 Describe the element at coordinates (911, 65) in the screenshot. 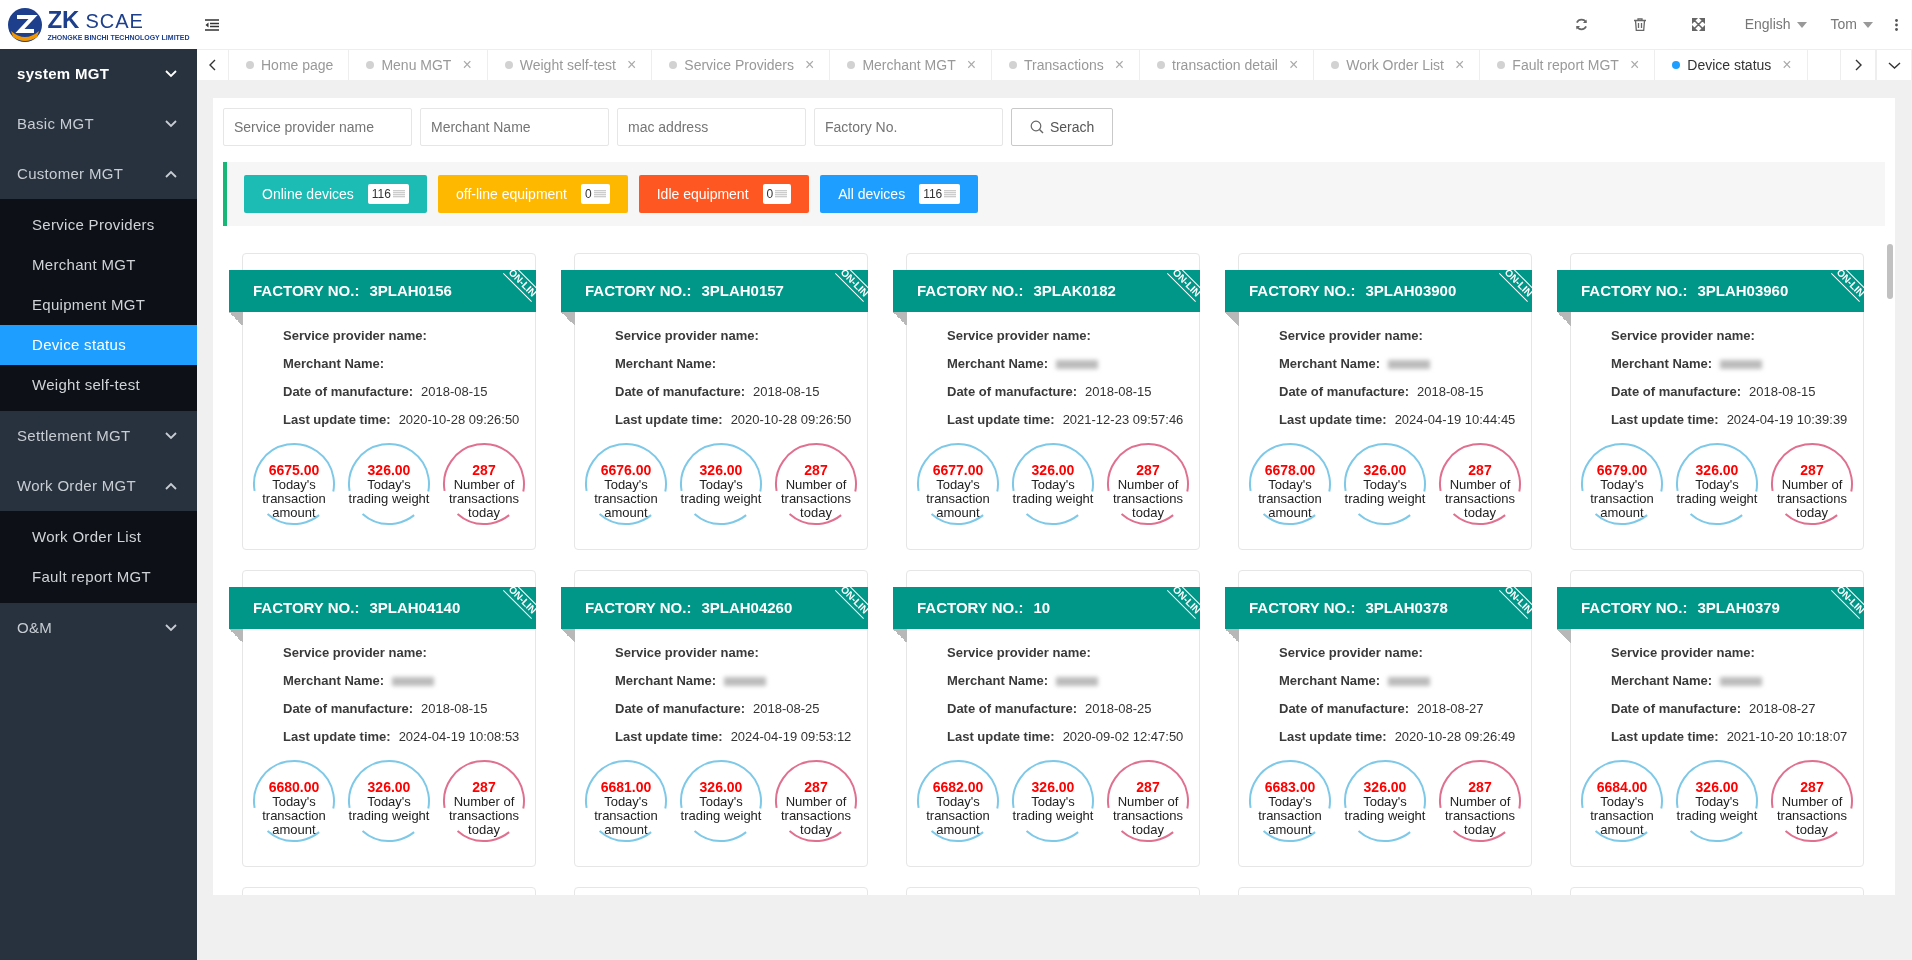

I see `tab: Merchant MGT ×` at that location.